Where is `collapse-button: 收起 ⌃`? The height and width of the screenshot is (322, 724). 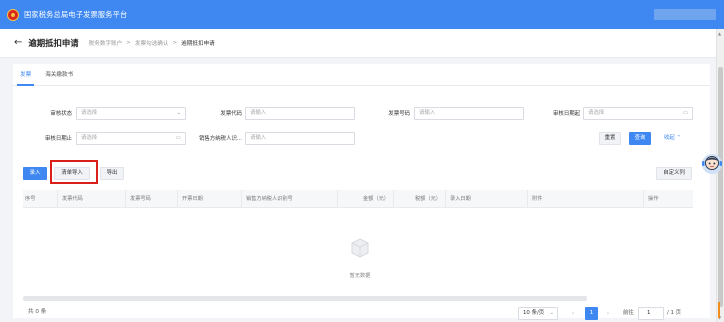
collapse-button: 收起 ⌃ is located at coordinates (672, 138).